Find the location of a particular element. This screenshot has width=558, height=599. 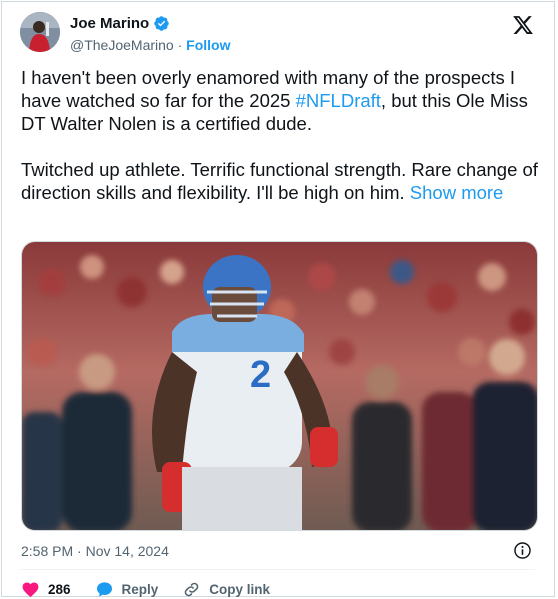

reply-label: Reply is located at coordinates (140, 589).